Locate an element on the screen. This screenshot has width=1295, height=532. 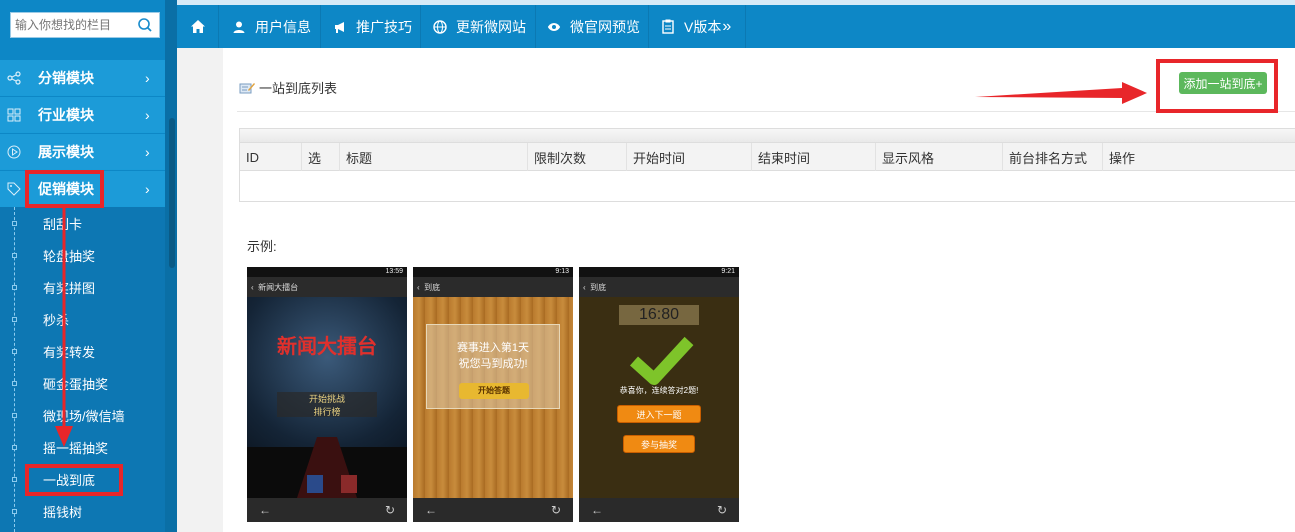
submenu-item-shake-lottery: 摇一摇抽奖 is located at coordinates (82, 447).